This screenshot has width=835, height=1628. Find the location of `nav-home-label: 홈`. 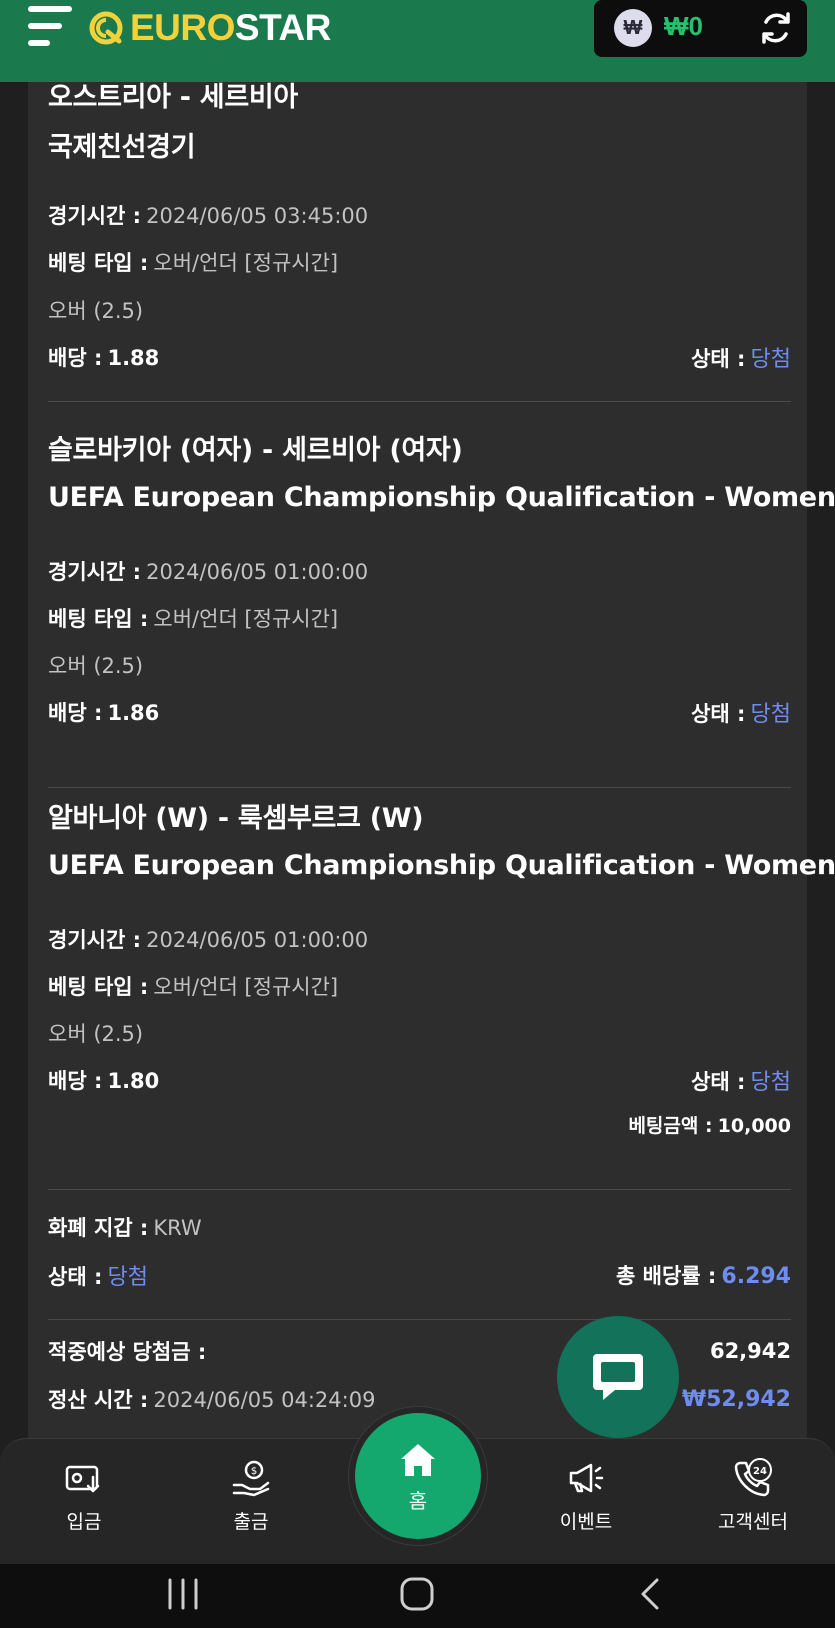

nav-home-label: 홈 is located at coordinates (418, 1501).